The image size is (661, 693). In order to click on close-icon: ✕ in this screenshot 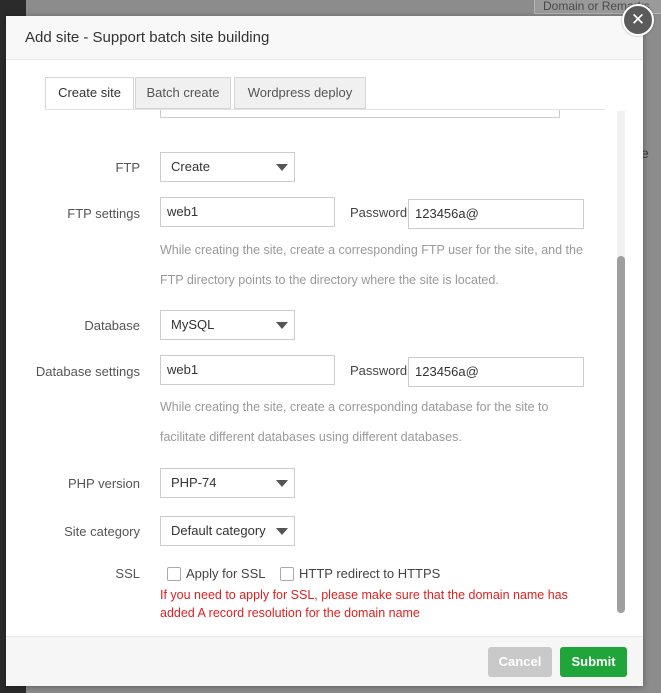, I will do `click(638, 20)`.